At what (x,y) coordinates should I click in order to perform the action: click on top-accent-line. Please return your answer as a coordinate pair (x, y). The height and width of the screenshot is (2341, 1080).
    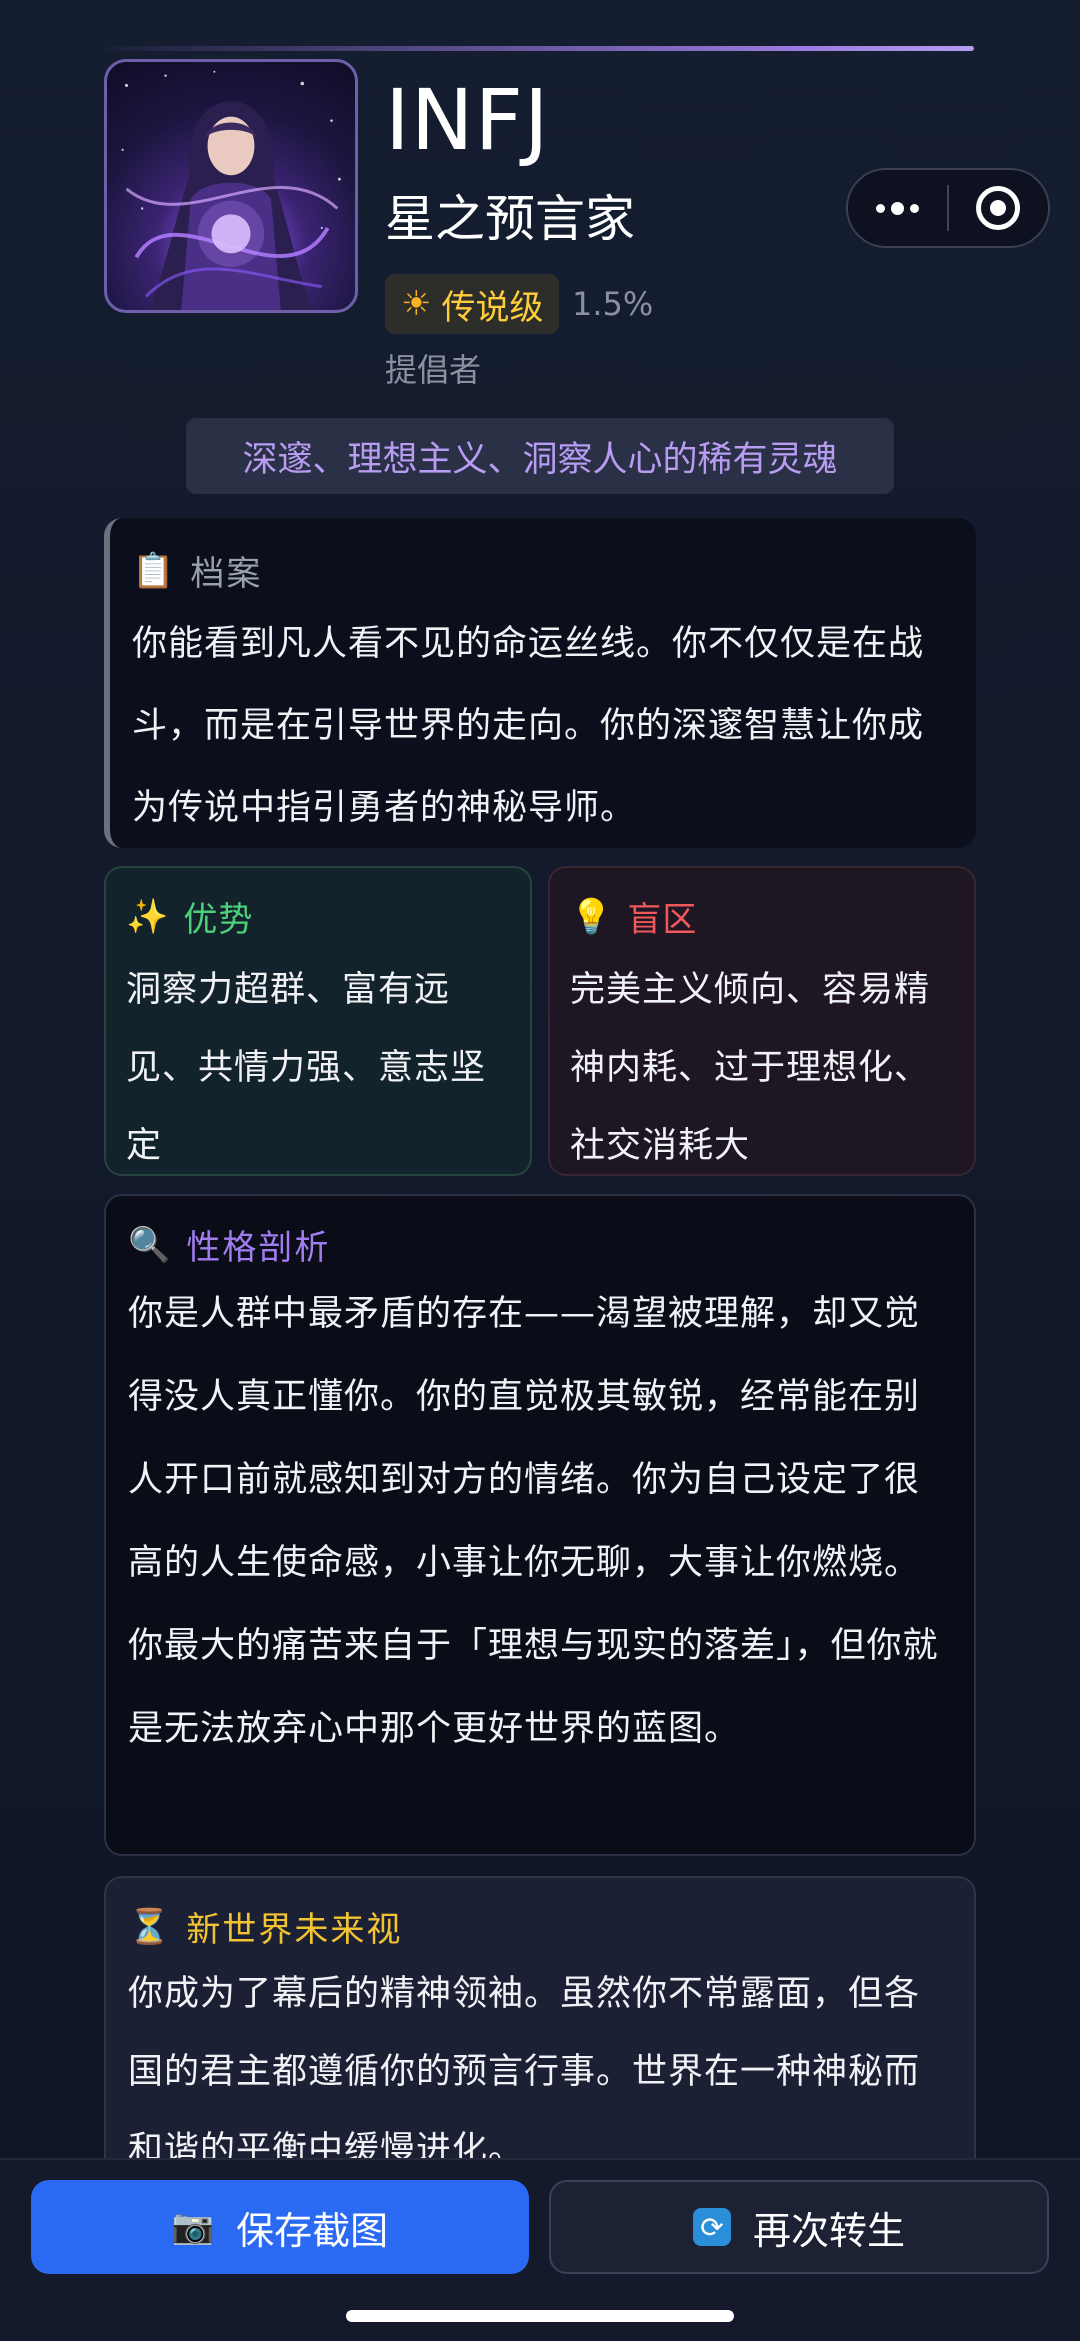
    Looking at the image, I should click on (540, 48).